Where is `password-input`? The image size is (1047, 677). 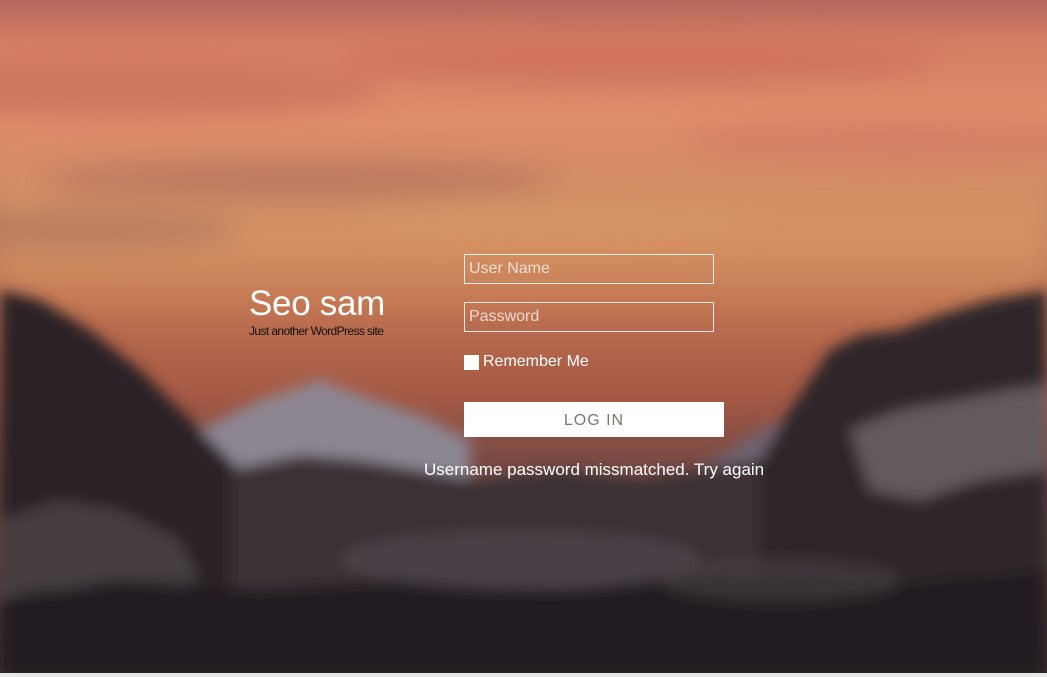
password-input is located at coordinates (589, 317).